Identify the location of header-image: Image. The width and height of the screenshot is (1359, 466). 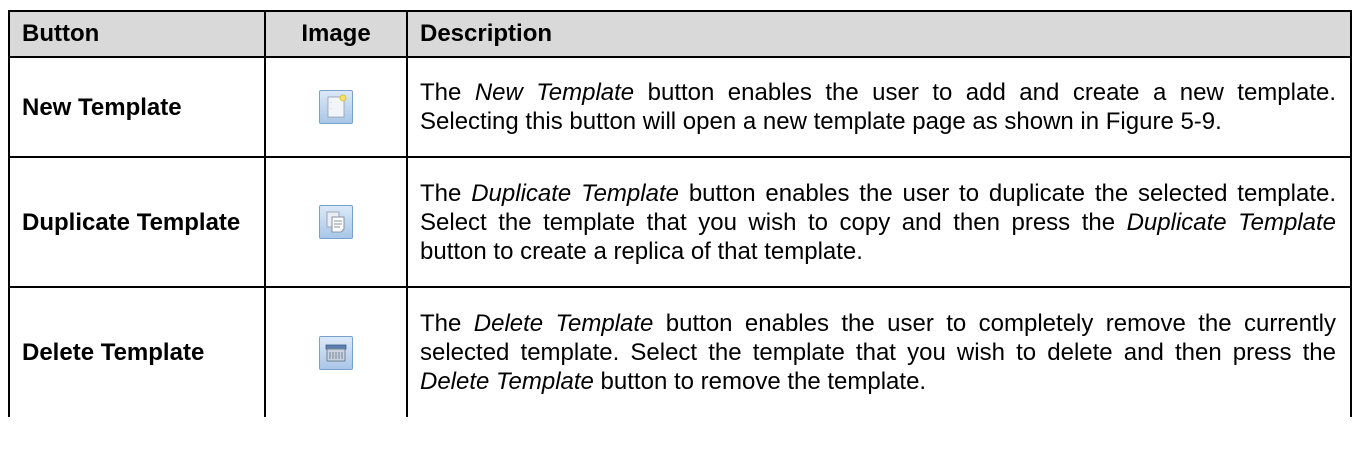
(336, 34).